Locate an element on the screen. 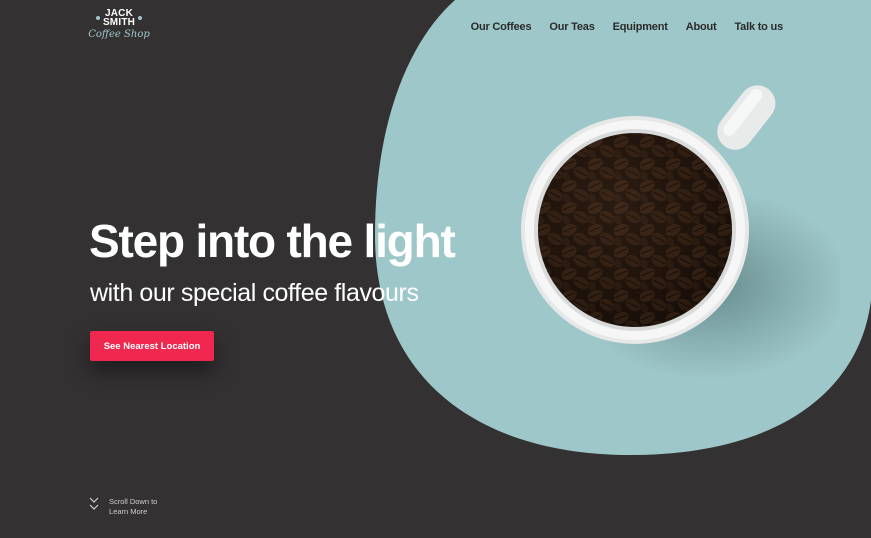 The width and height of the screenshot is (871, 538). nav-item-our-teas: Our Teas is located at coordinates (571, 27).